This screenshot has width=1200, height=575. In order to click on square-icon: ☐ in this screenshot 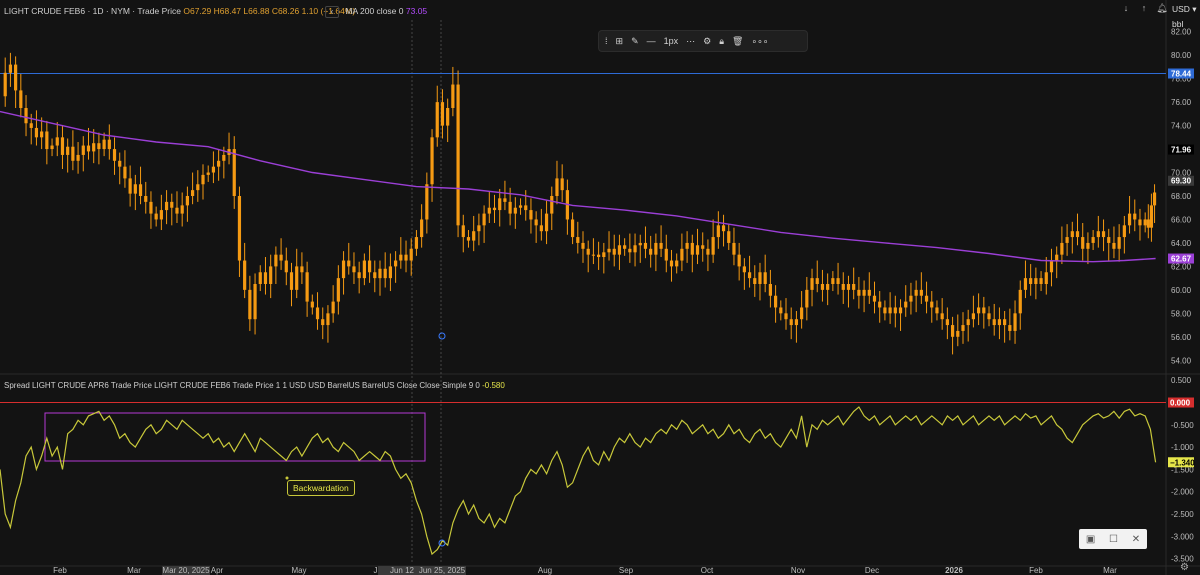, I will do `click(1113, 539)`.